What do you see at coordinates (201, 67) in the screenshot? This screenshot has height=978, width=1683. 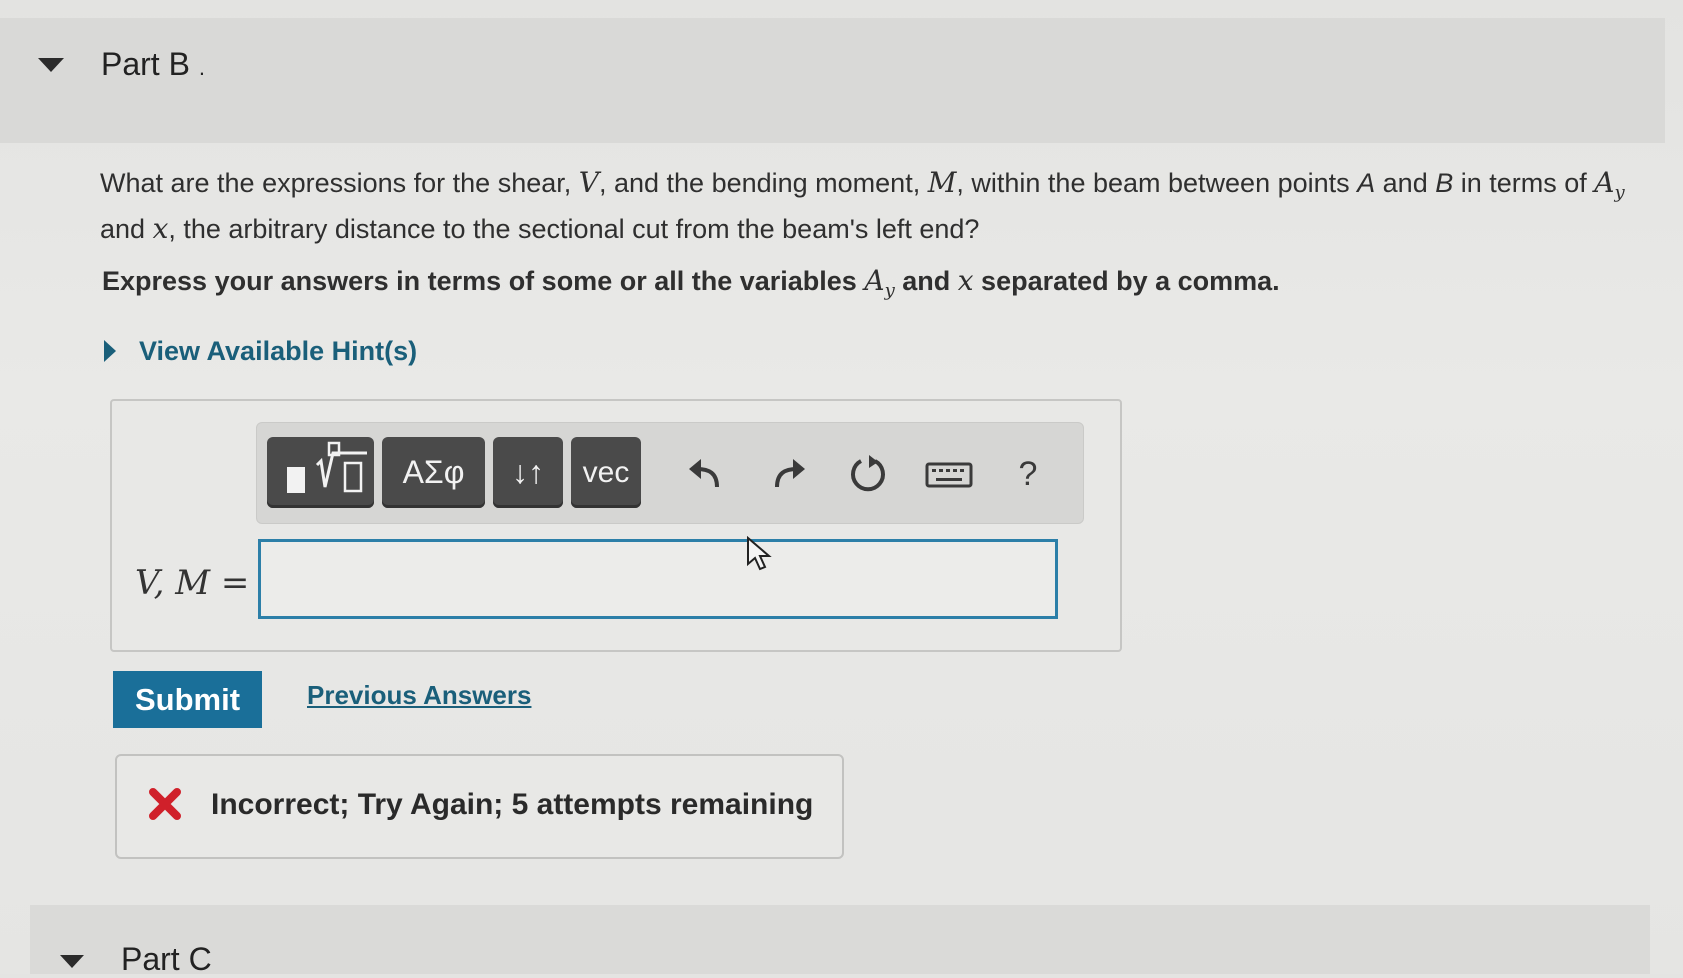 I see `part-title-suffix: .` at bounding box center [201, 67].